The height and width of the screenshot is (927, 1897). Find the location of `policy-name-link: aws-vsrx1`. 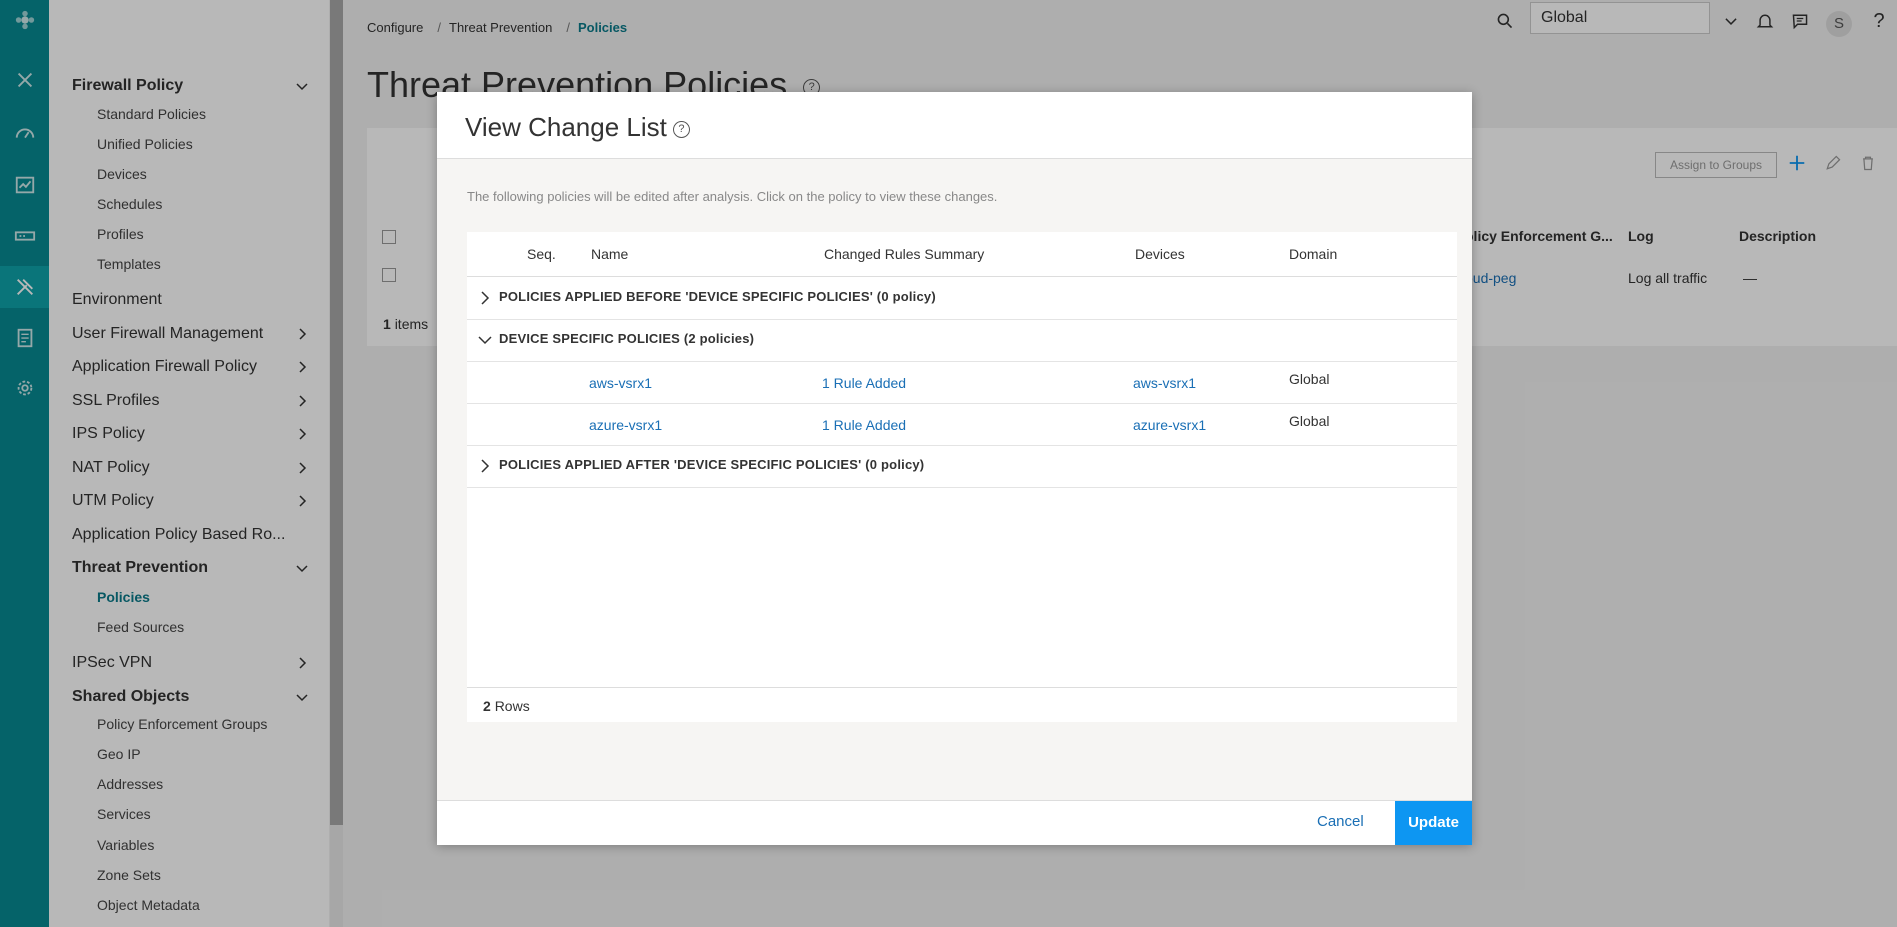

policy-name-link: aws-vsrx1 is located at coordinates (620, 383).